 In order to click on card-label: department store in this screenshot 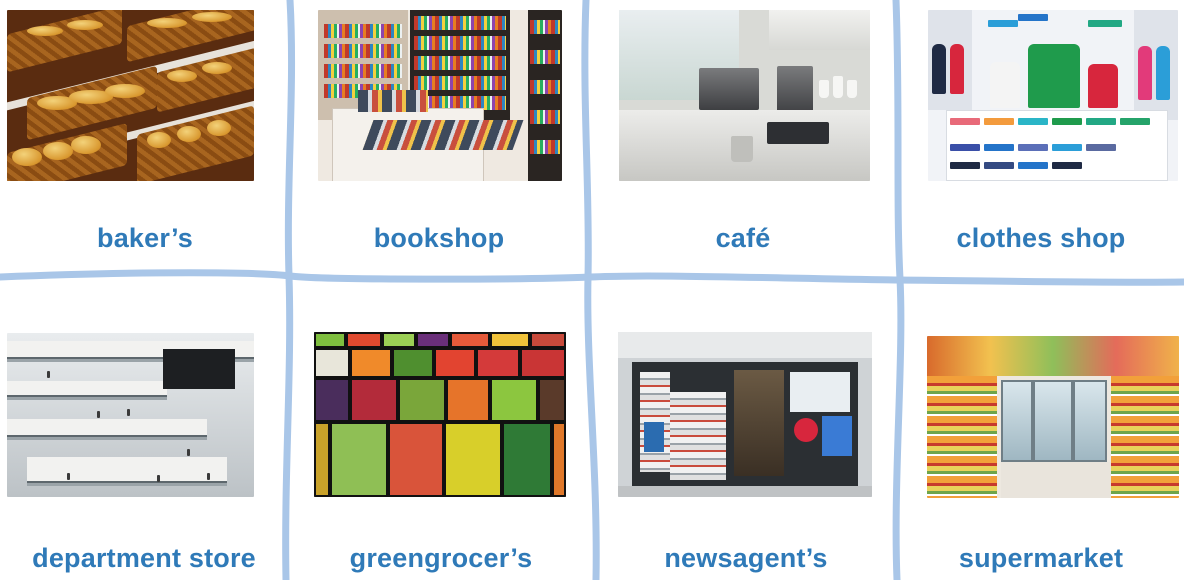, I will do `click(144, 558)`.